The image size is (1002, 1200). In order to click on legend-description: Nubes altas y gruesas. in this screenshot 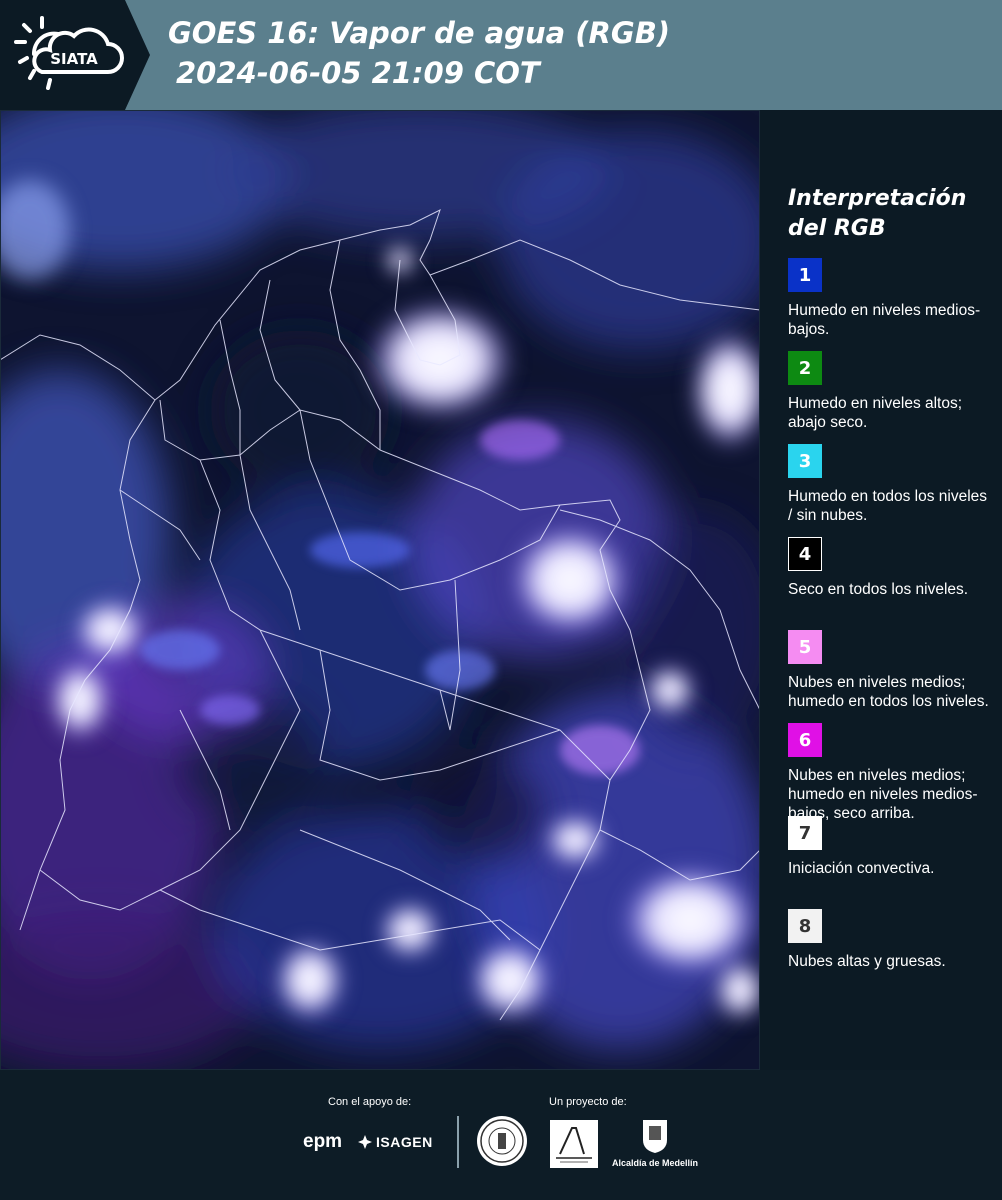, I will do `click(867, 961)`.